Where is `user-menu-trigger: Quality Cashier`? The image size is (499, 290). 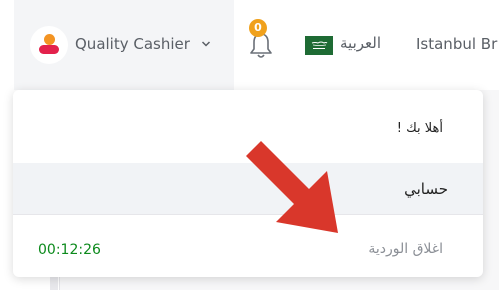
user-menu-trigger: Quality Cashier is located at coordinates (124, 45).